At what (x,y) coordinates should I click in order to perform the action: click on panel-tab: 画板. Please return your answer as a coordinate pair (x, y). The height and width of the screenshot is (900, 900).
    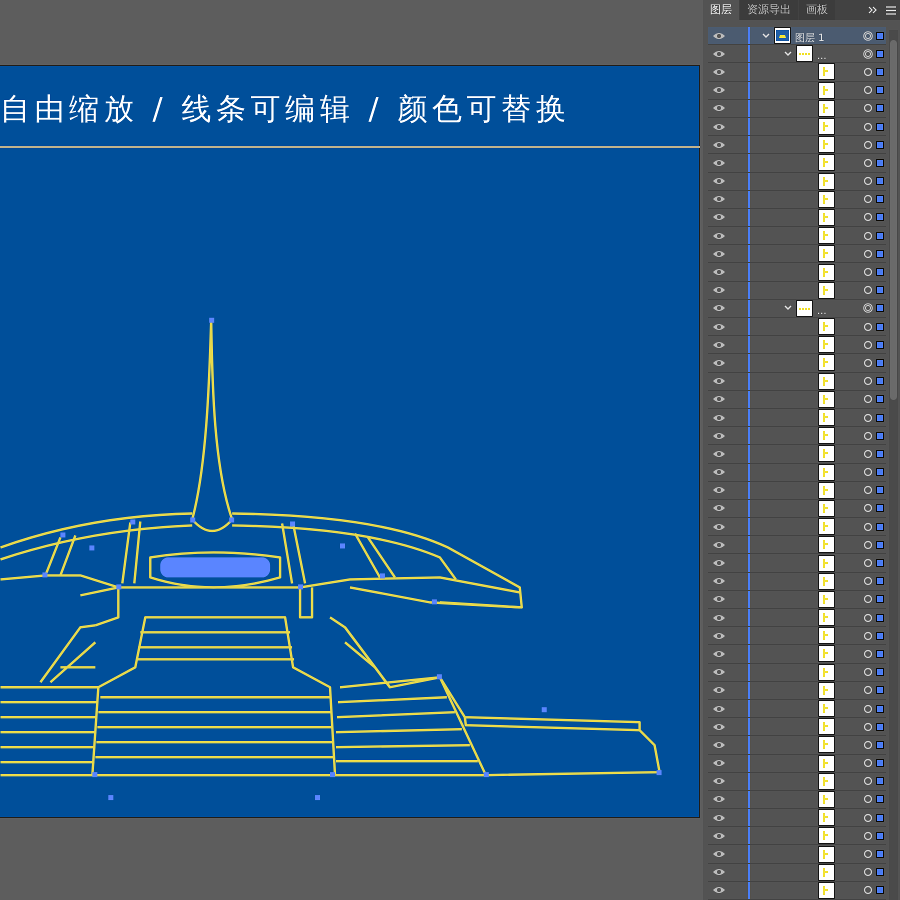
    Looking at the image, I should click on (817, 10).